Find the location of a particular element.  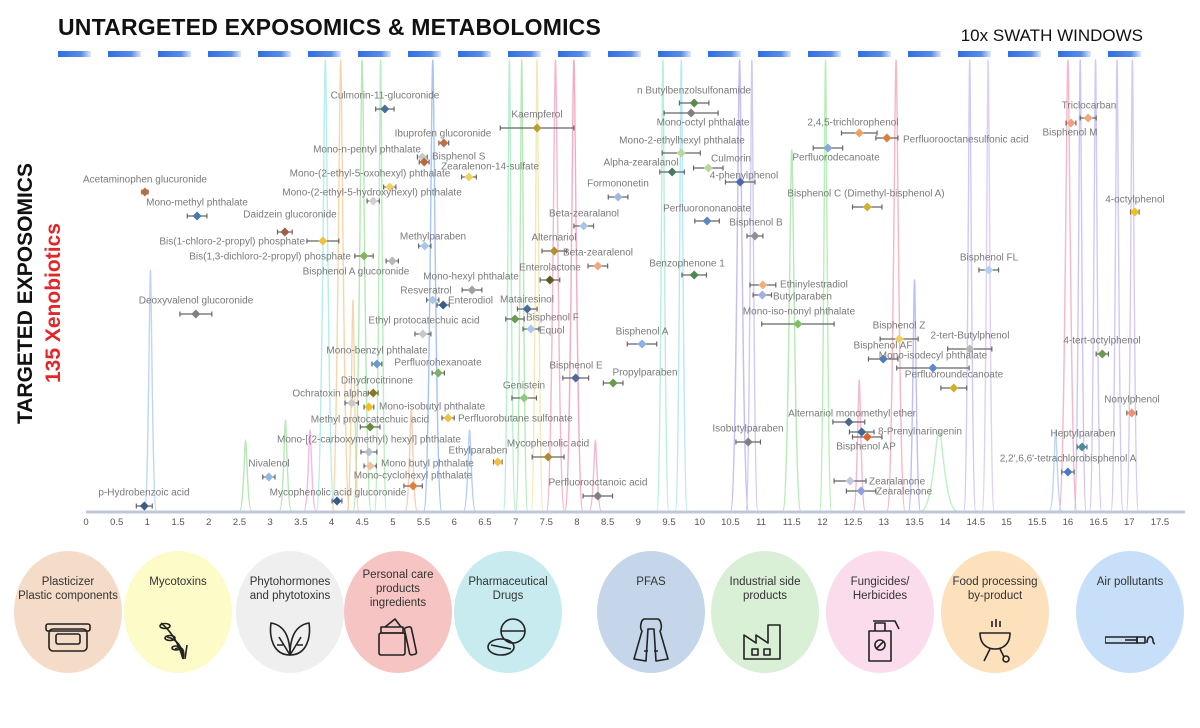

compound-point: Mono-octyl phthalate is located at coordinates (703, 118).